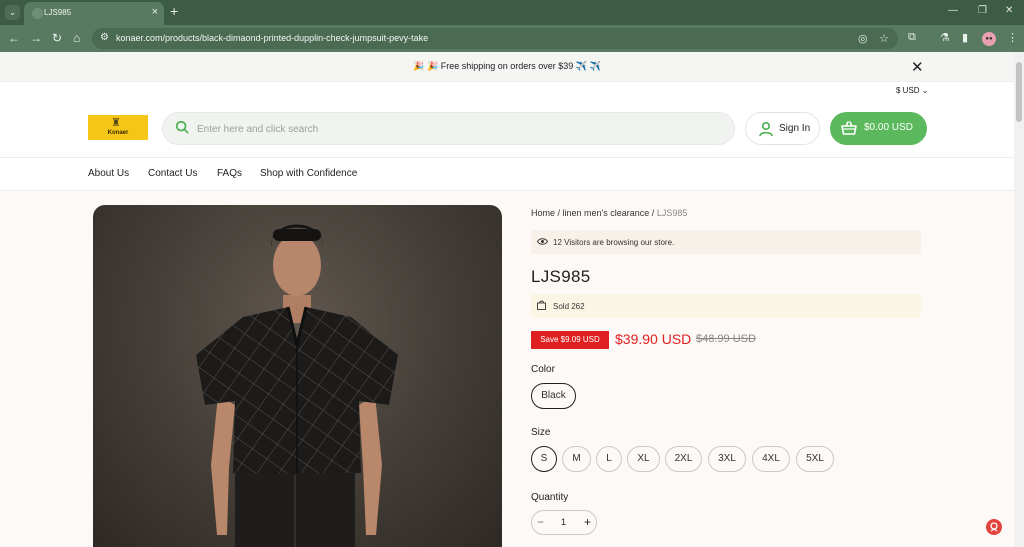  I want to click on nav-shop-with-confidence: Shop with Confidence, so click(308, 173).